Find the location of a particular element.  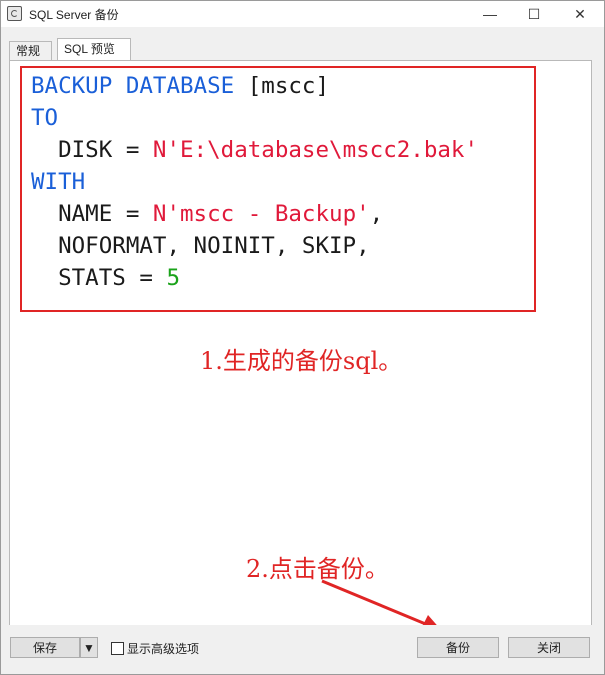

app-icon is located at coordinates (14, 13).